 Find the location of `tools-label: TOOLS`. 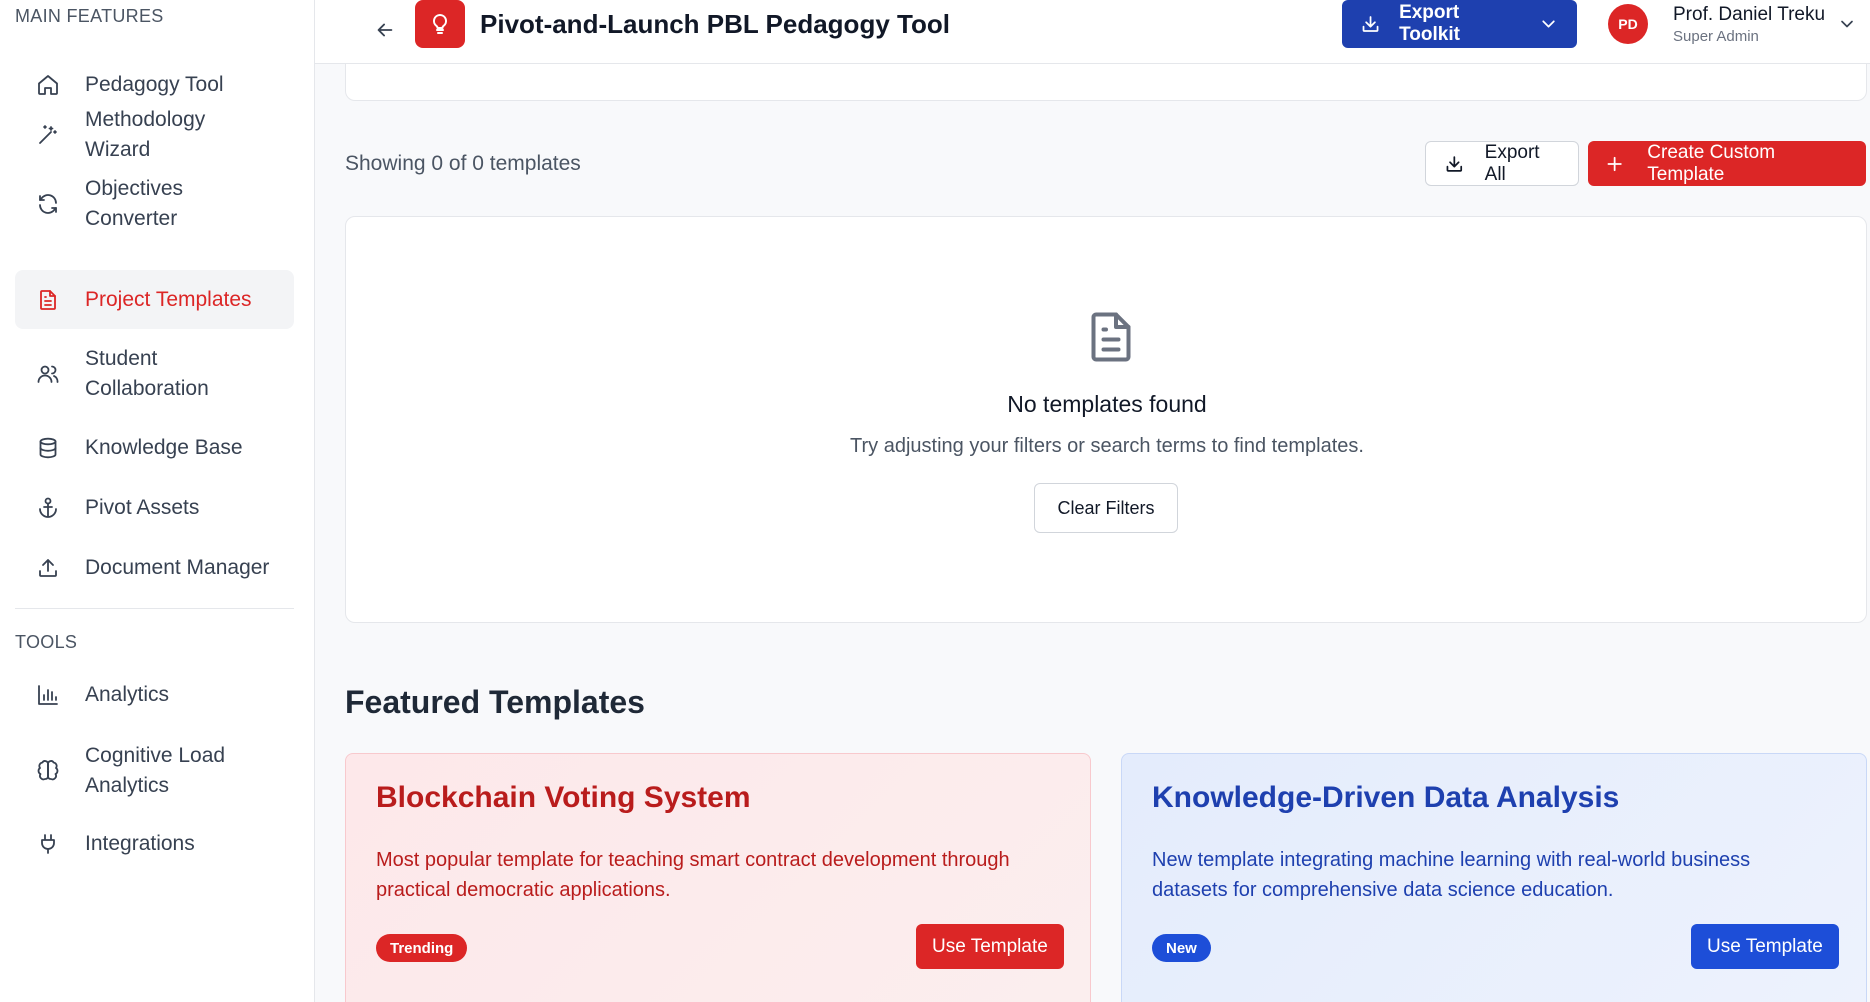

tools-label: TOOLS is located at coordinates (46, 642).